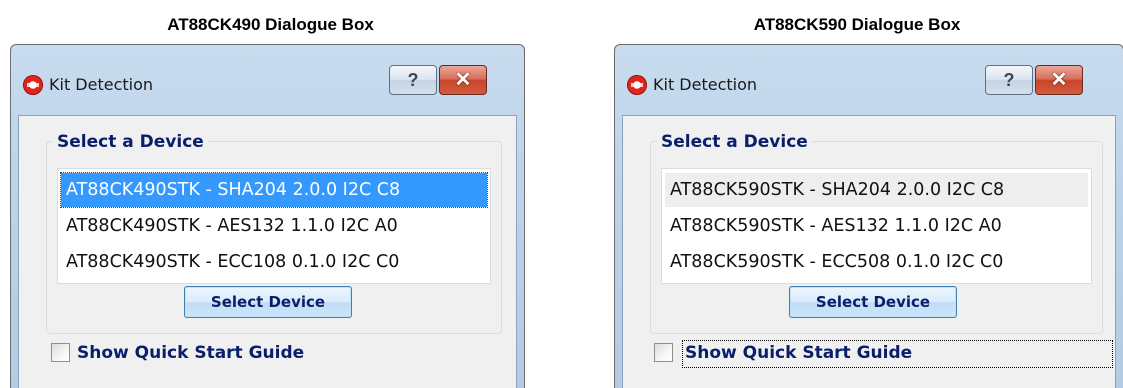  What do you see at coordinates (876, 190) in the screenshot?
I see `device-list-item: AT88CK590STK - SHA204 2.0.0 I2C C8` at bounding box center [876, 190].